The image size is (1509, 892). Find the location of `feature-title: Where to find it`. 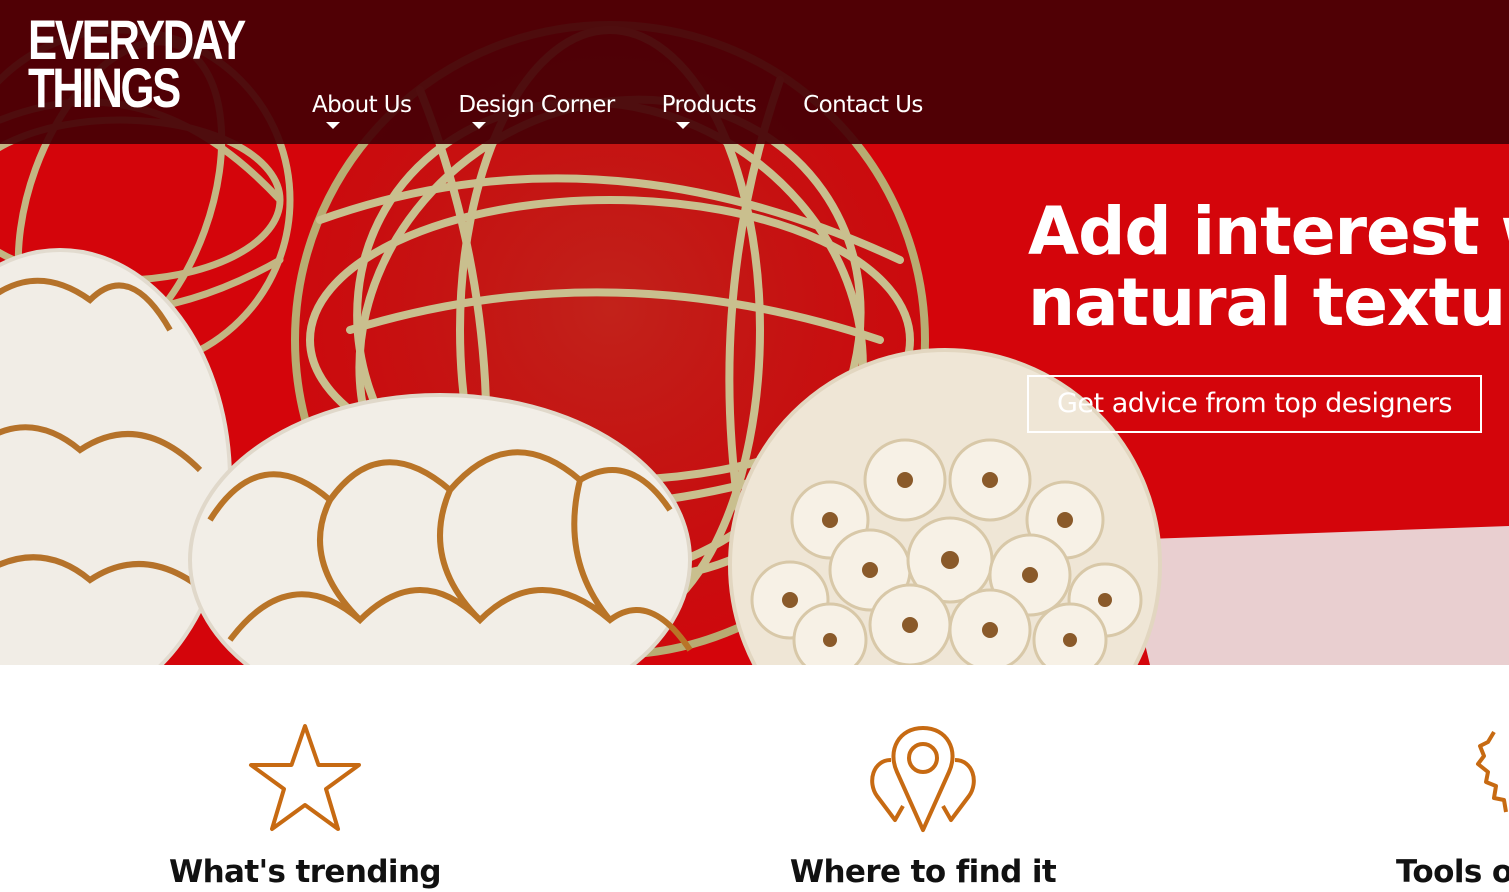

feature-title: Where to find it is located at coordinates (923, 872).